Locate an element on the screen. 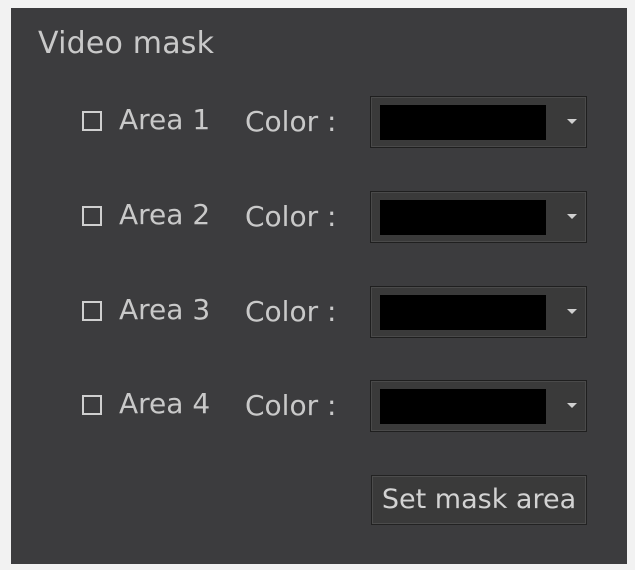  mask-area-row-2: Area 2 Color : is located at coordinates (319, 217).